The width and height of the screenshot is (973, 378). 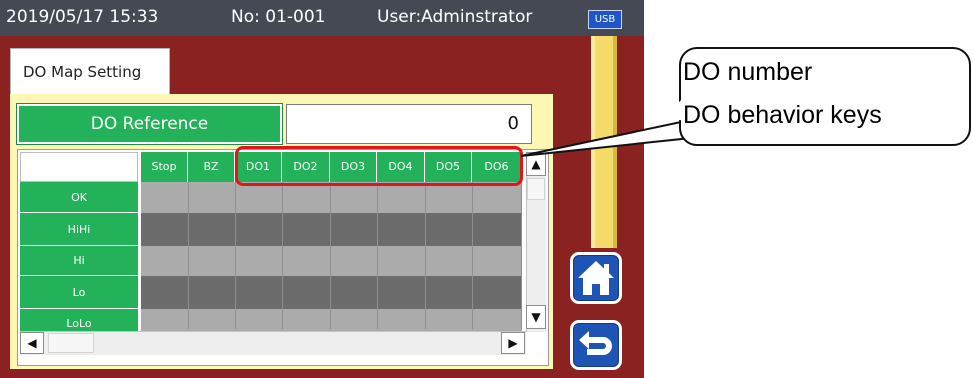 I want to click on home-icon, so click(x=596, y=278).